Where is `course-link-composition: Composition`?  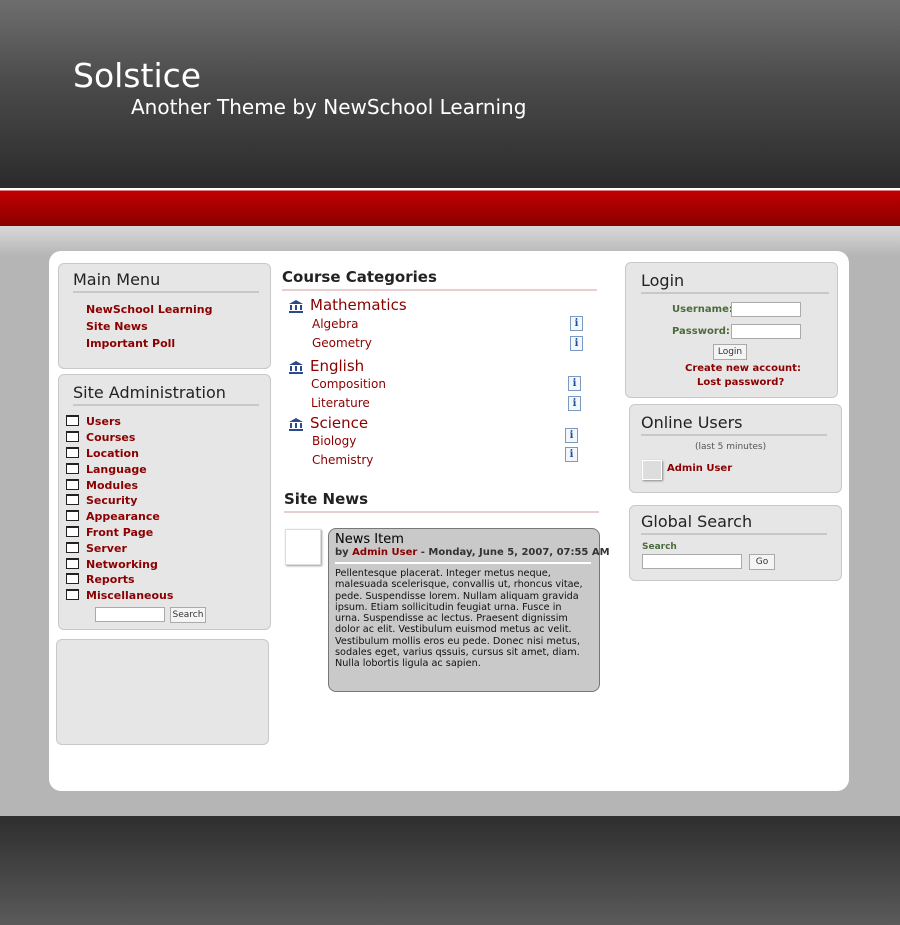
course-link-composition: Composition is located at coordinates (348, 384).